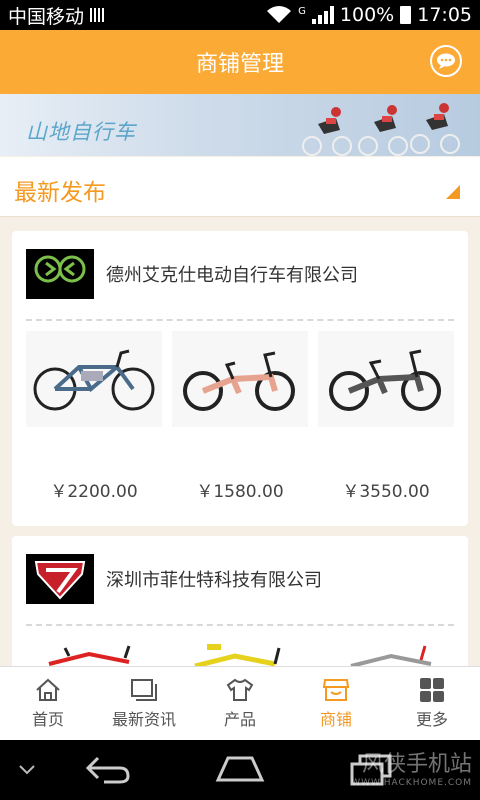 The width and height of the screenshot is (480, 800). What do you see at coordinates (381, 129) in the screenshot?
I see `cyclists-image` at bounding box center [381, 129].